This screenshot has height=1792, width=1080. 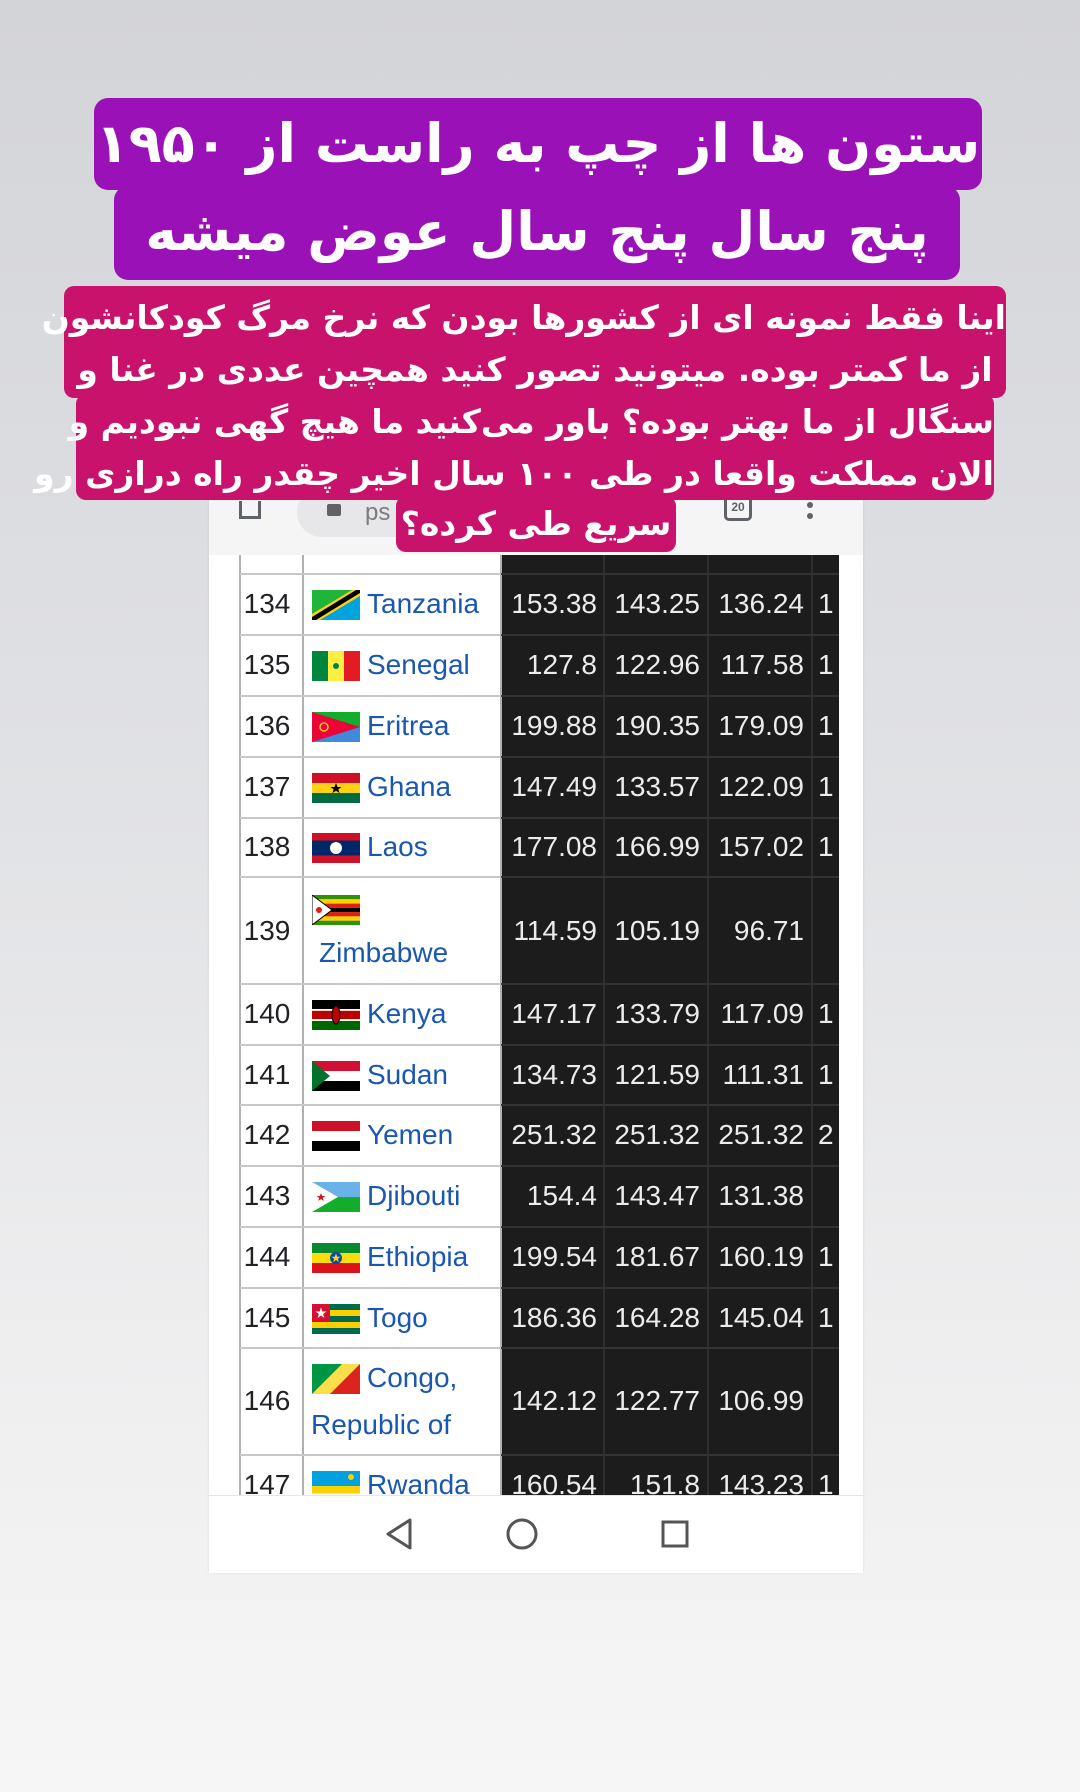 What do you see at coordinates (267, 1195) in the screenshot?
I see `rank-cell: 143` at bounding box center [267, 1195].